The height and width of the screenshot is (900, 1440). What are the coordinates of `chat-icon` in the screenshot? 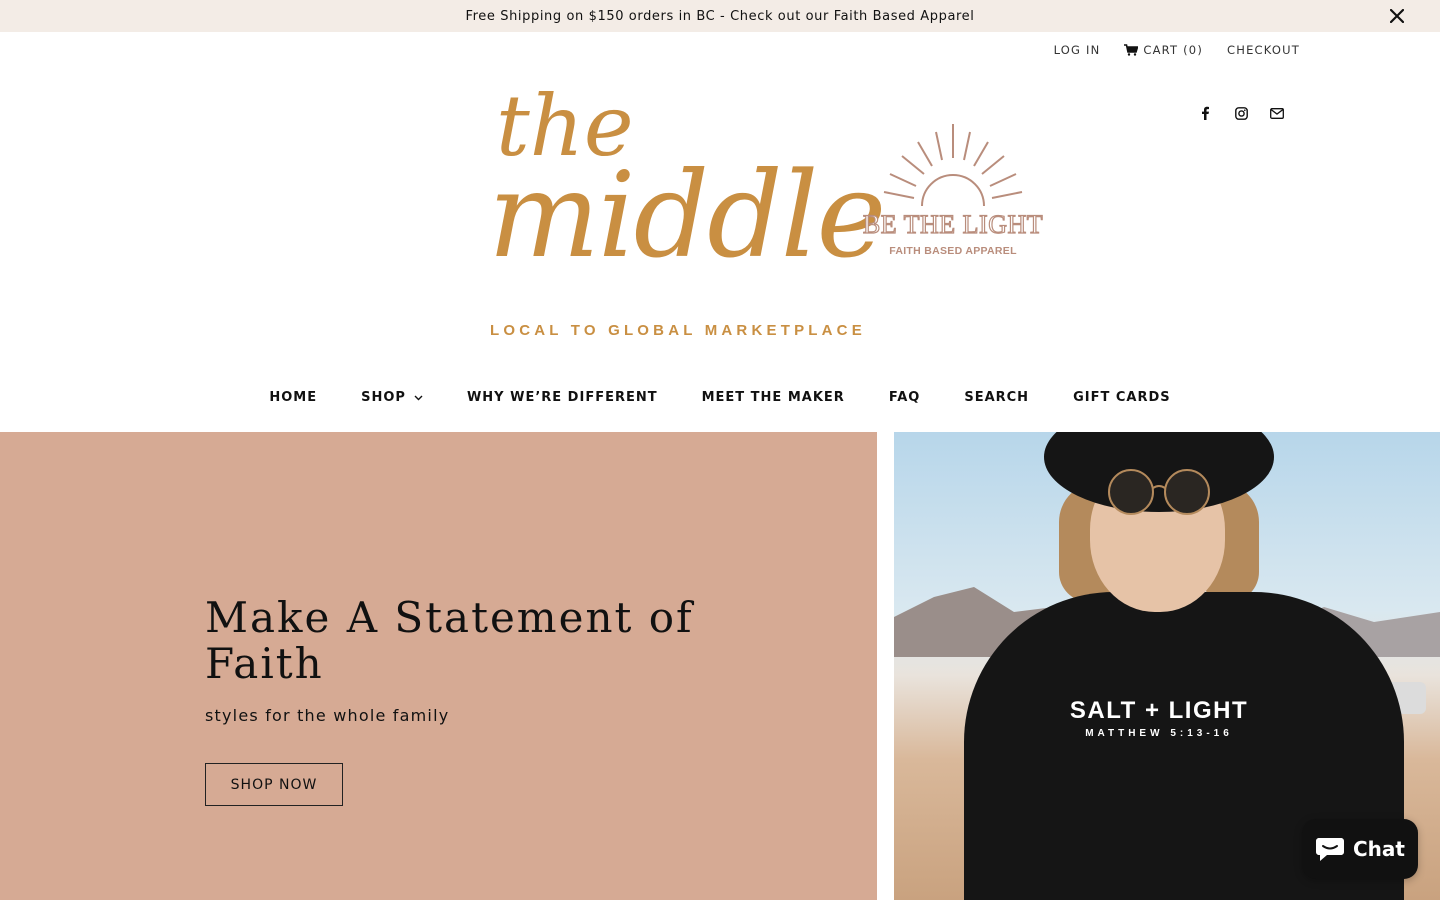 It's located at (1330, 849).